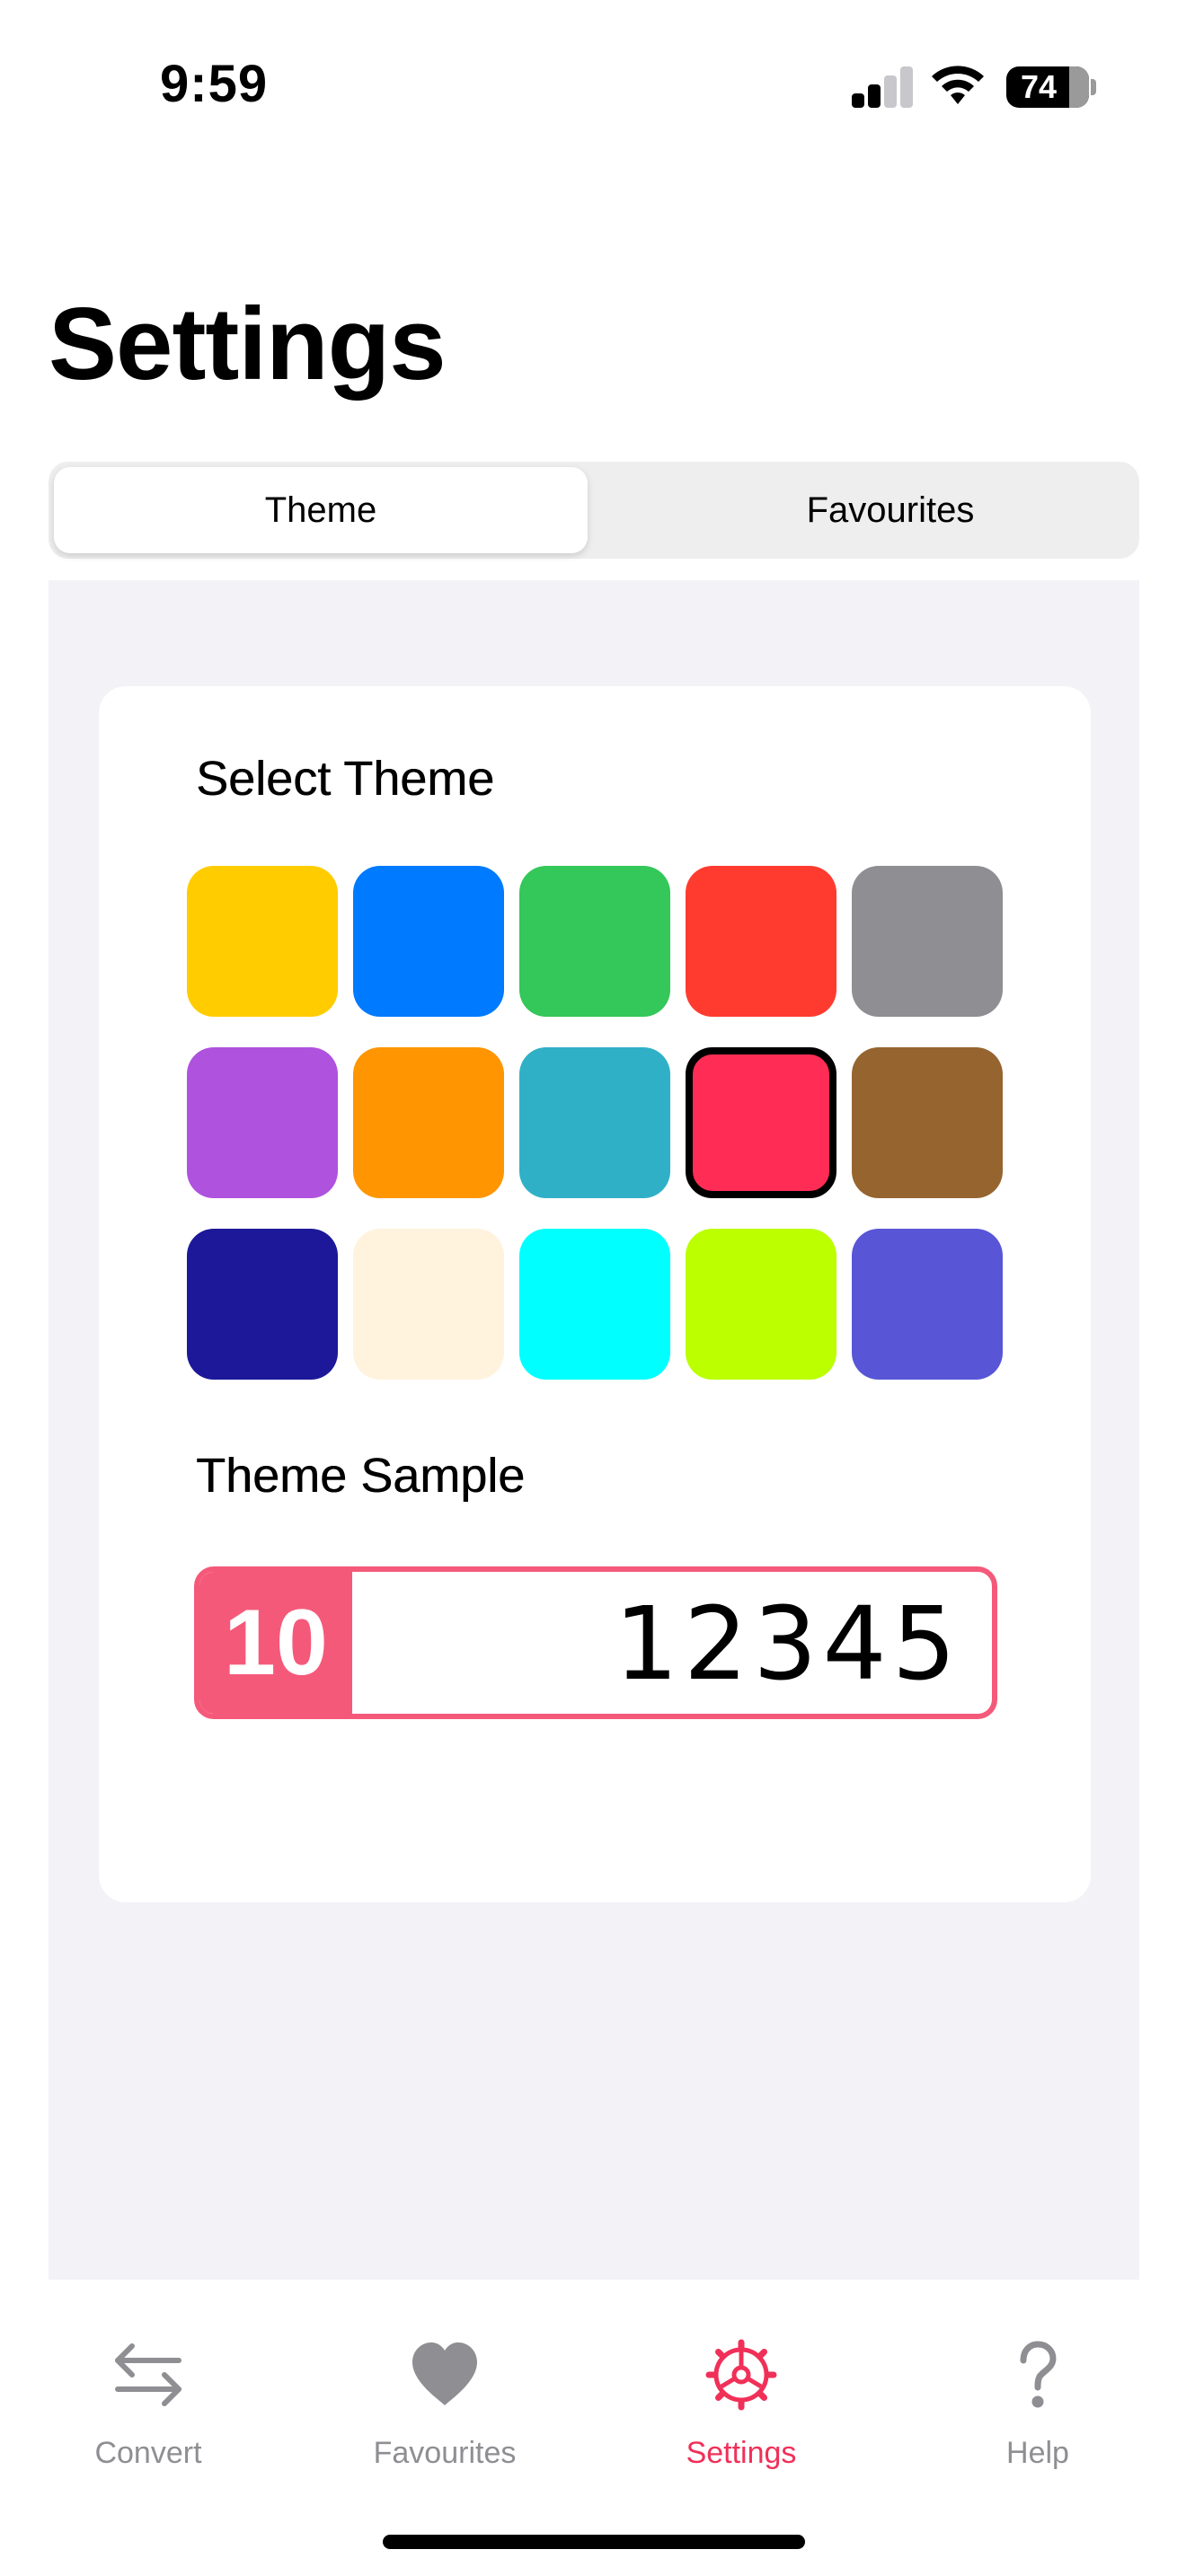  What do you see at coordinates (445, 2453) in the screenshot?
I see `tab-favourites-label: Favourites` at bounding box center [445, 2453].